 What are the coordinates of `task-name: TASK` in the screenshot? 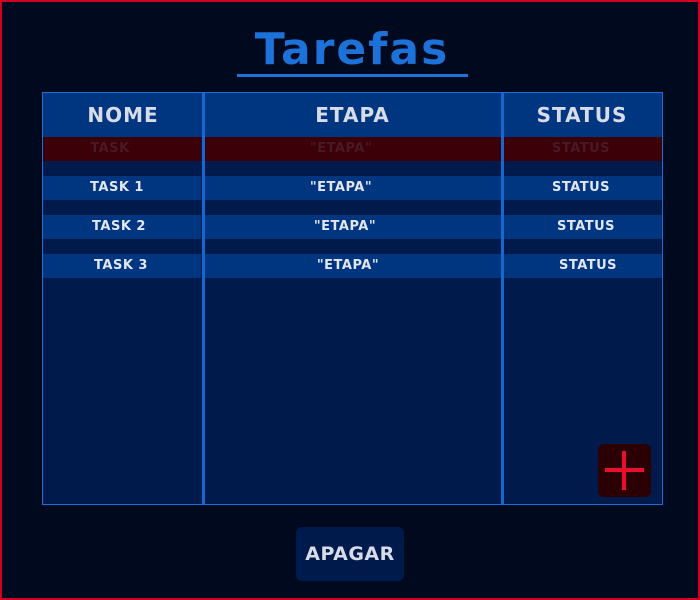 It's located at (110, 148).